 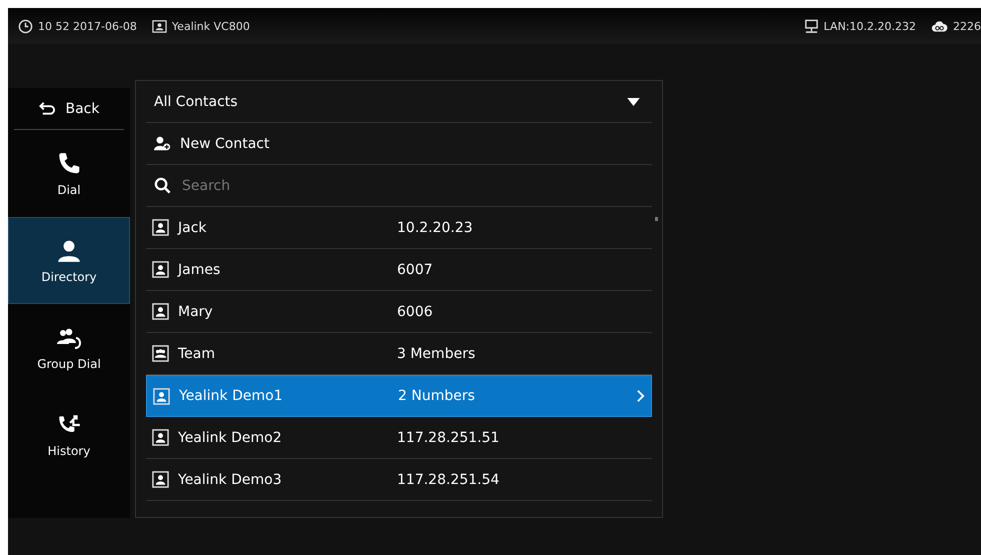 What do you see at coordinates (399, 102) in the screenshot?
I see `group-dropdown: All Contacts` at bounding box center [399, 102].